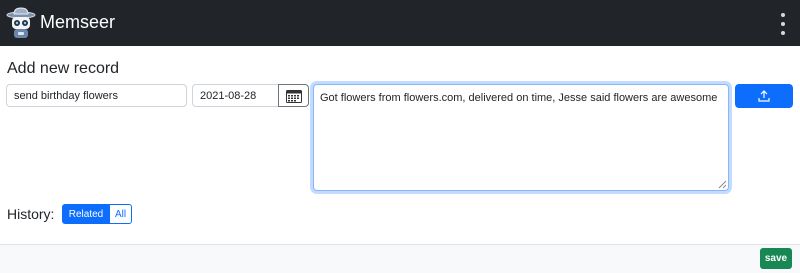 This screenshot has height=273, width=800. I want to click on save-button: save, so click(776, 258).